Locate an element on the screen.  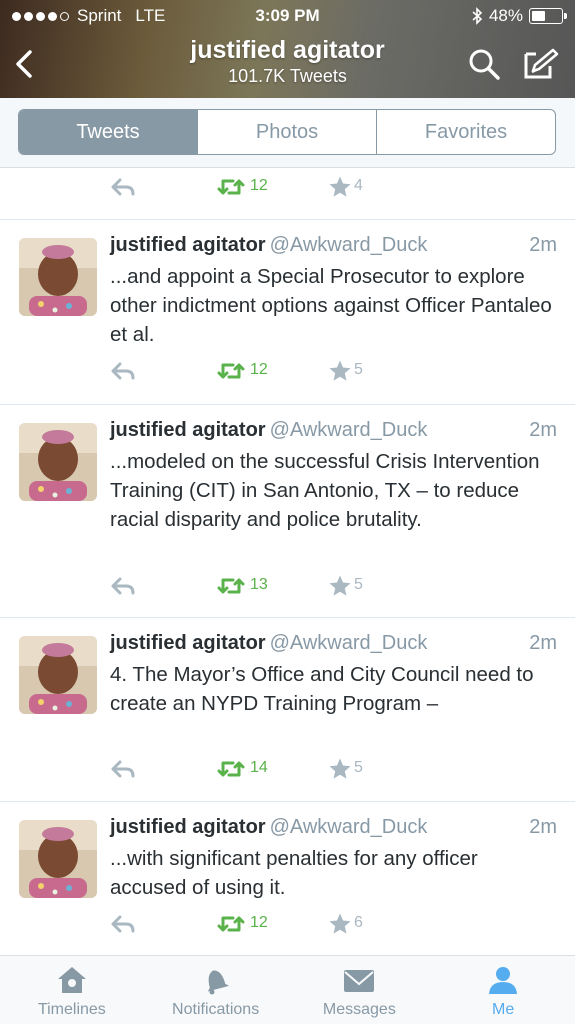
tab-timelines: Timelines is located at coordinates (72, 990).